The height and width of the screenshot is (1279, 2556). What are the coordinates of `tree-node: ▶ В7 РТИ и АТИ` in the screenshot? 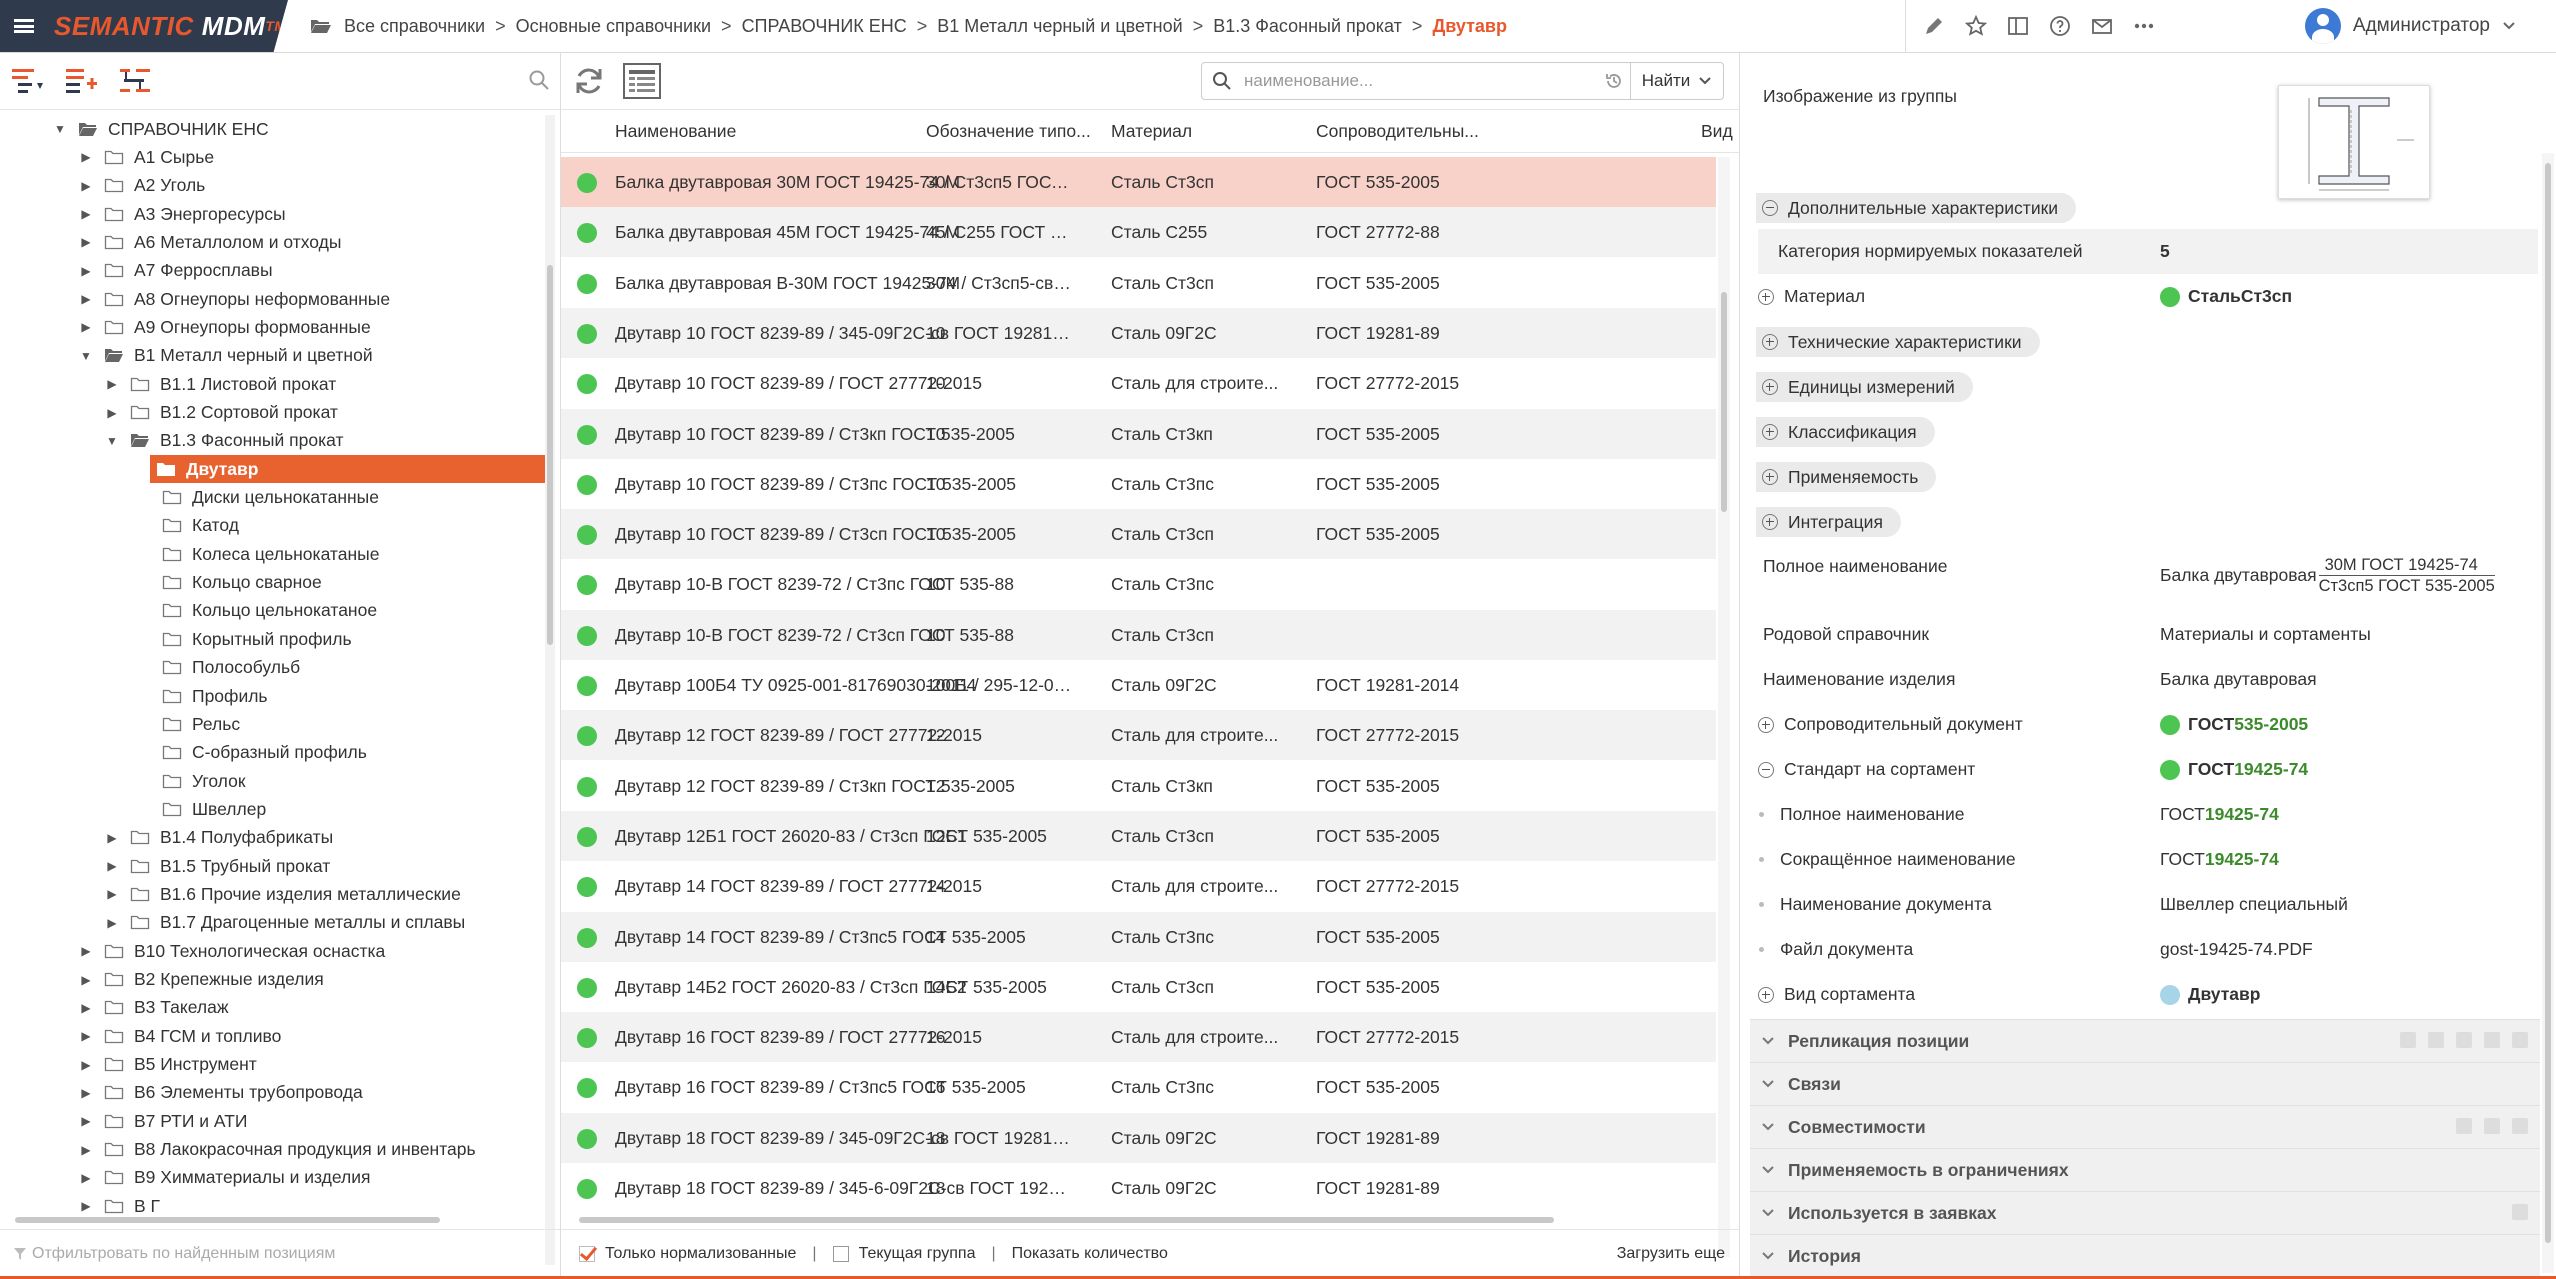 It's located at (162, 1121).